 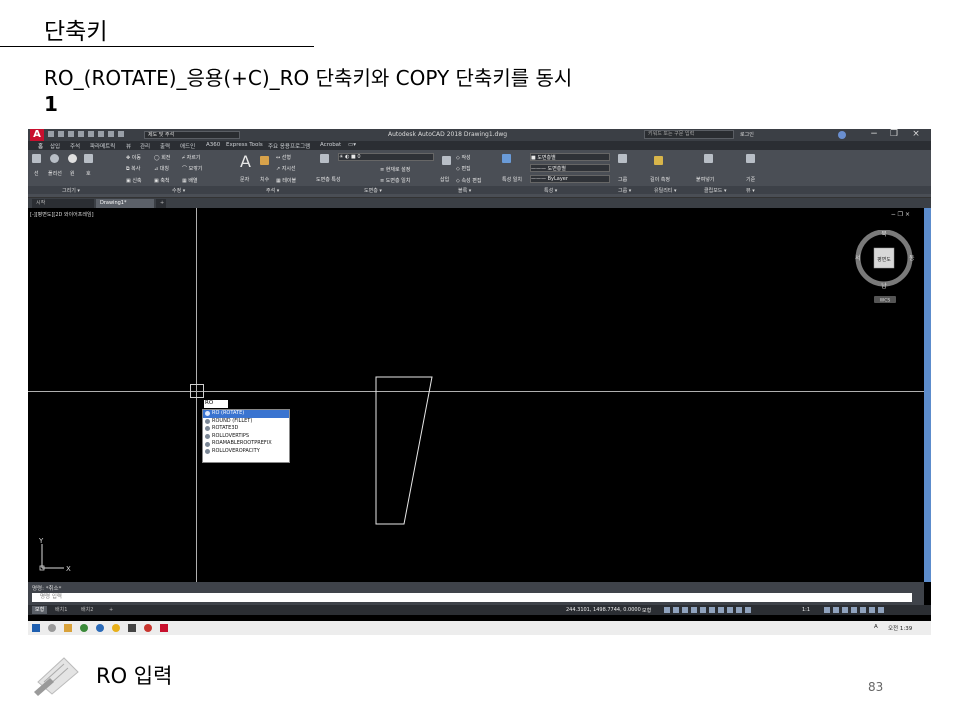 What do you see at coordinates (289, 146) in the screenshot?
I see `tab-featured-apps: 주요 응용프로그램` at bounding box center [289, 146].